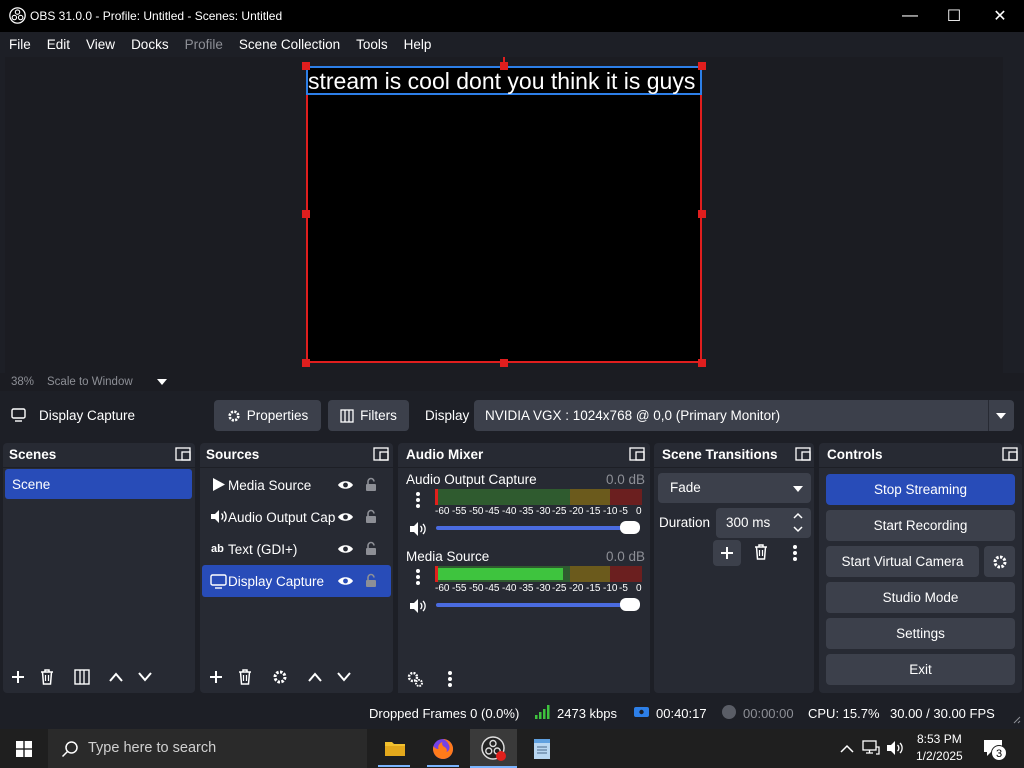 The image size is (1024, 768). I want to click on notification-center-button: 3, so click(994, 749).